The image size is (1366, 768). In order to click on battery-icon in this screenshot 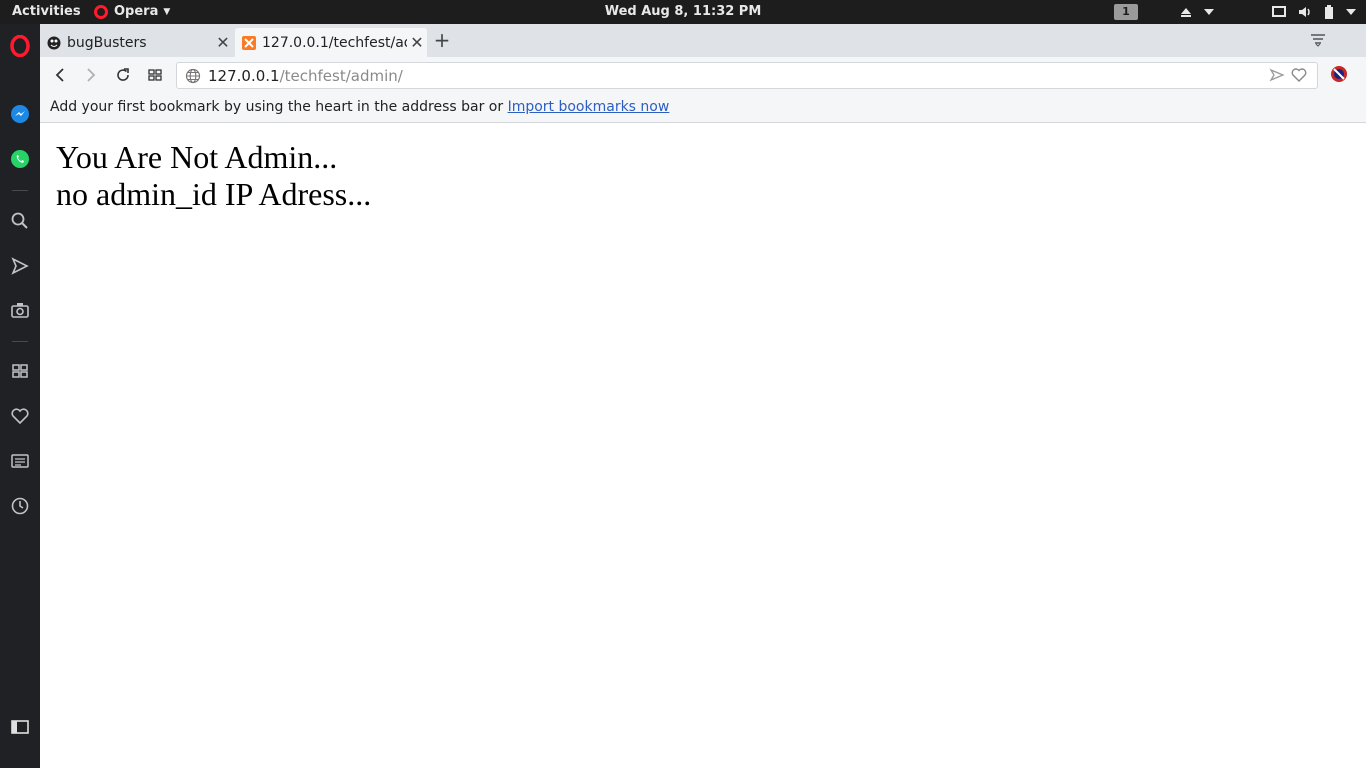, I will do `click(1329, 12)`.